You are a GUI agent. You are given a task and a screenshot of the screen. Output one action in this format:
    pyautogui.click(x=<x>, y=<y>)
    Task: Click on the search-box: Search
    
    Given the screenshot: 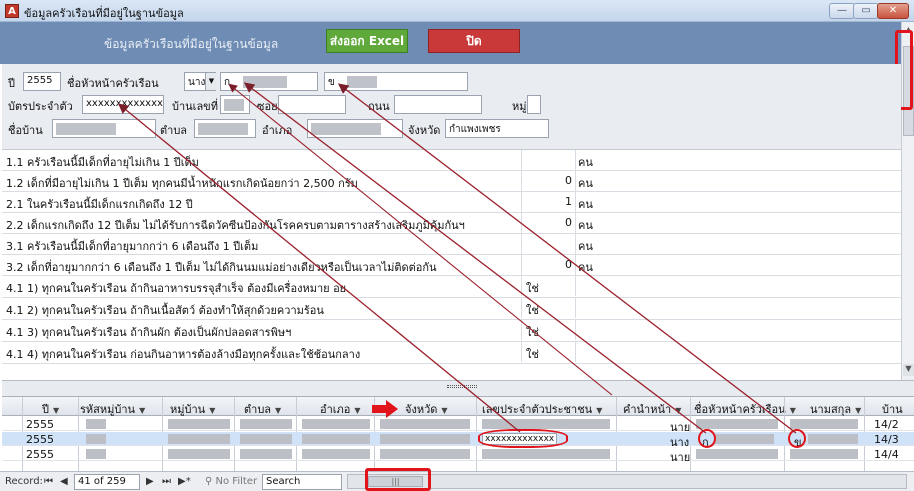 What is the action you would take?
    pyautogui.click(x=302, y=482)
    